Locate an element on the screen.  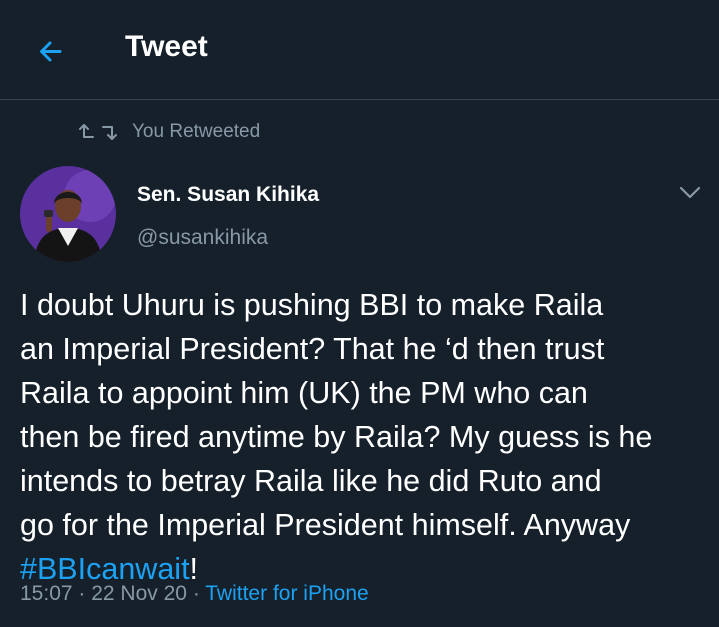
retweet-indicator: You Retweeted is located at coordinates (169, 132).